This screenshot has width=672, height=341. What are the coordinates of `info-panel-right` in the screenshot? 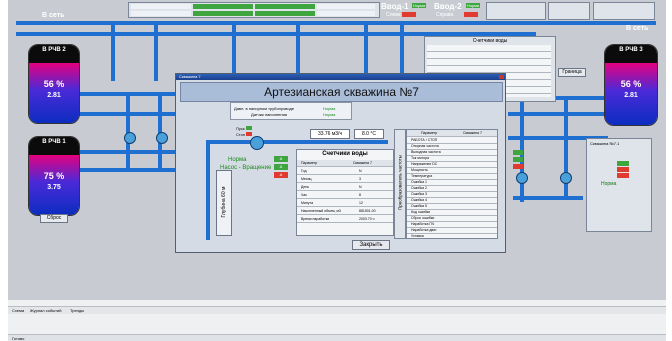 It's located at (516, 11).